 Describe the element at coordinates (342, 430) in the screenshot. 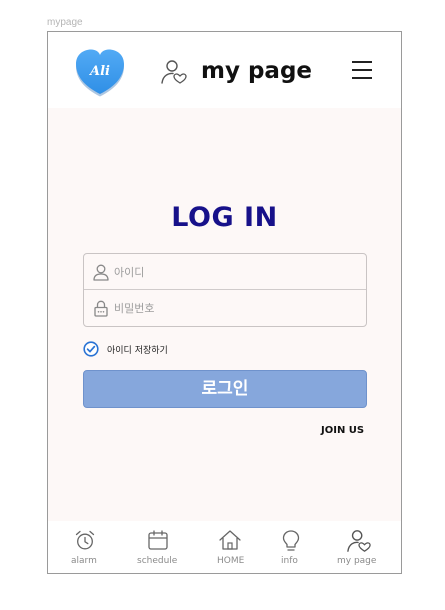

I see `join-us-link: JOIN US` at that location.